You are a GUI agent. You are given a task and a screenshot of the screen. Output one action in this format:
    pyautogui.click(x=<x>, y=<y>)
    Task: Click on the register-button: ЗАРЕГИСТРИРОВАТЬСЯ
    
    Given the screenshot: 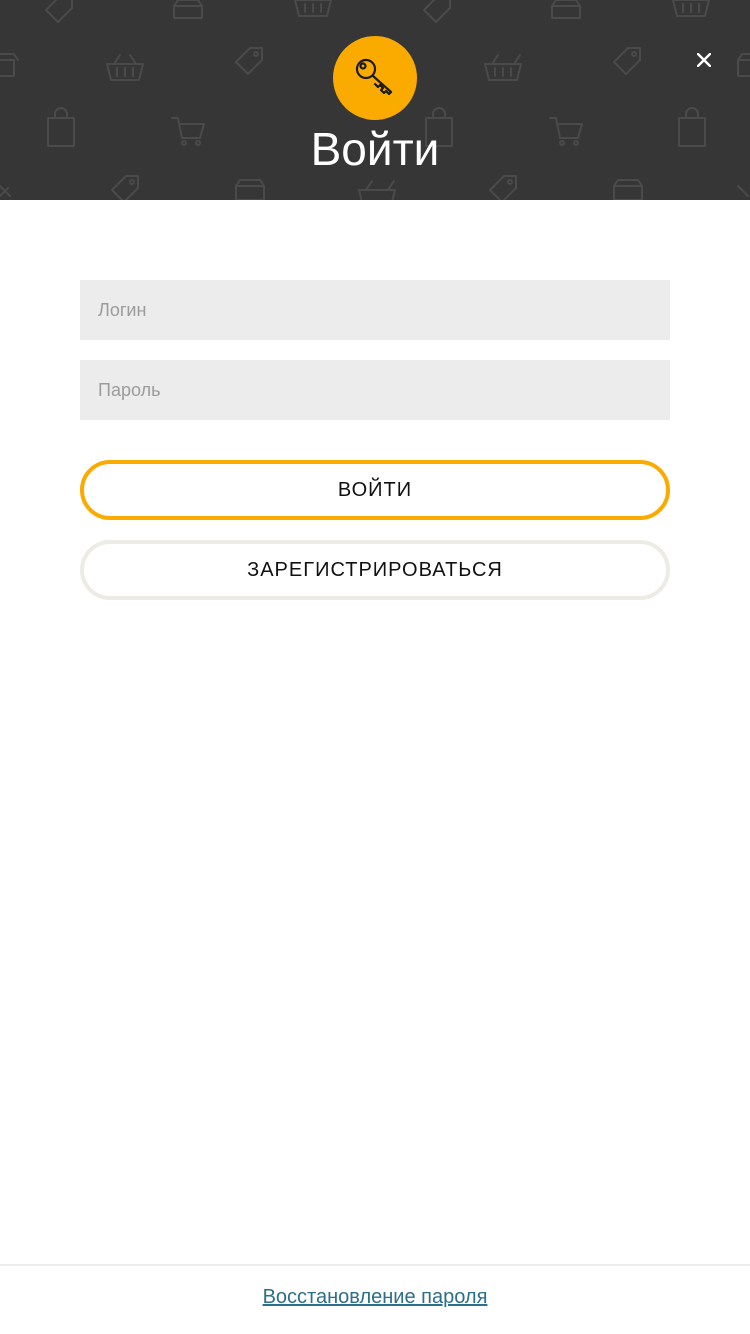 What is the action you would take?
    pyautogui.click(x=375, y=570)
    